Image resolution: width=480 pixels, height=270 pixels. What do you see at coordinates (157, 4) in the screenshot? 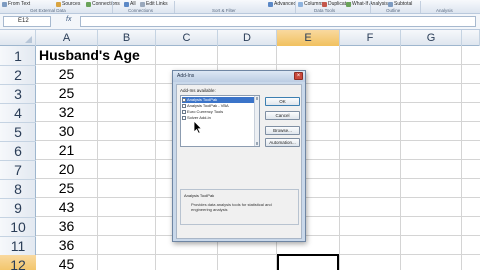
I see `edit-links-label: Edit Links` at bounding box center [157, 4].